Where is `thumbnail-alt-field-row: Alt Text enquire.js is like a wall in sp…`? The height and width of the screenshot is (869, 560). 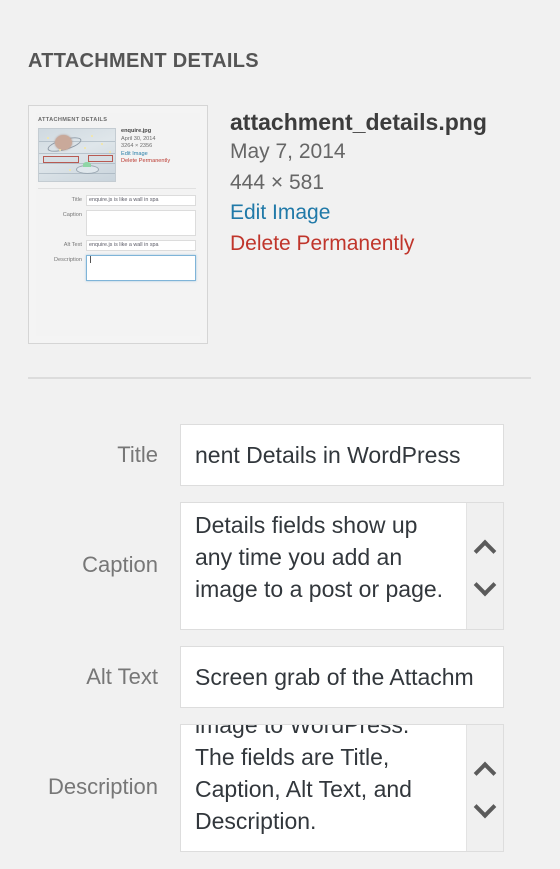 thumbnail-alt-field-row: Alt Text enquire.js is like a wall in sp… is located at coordinates (117, 245).